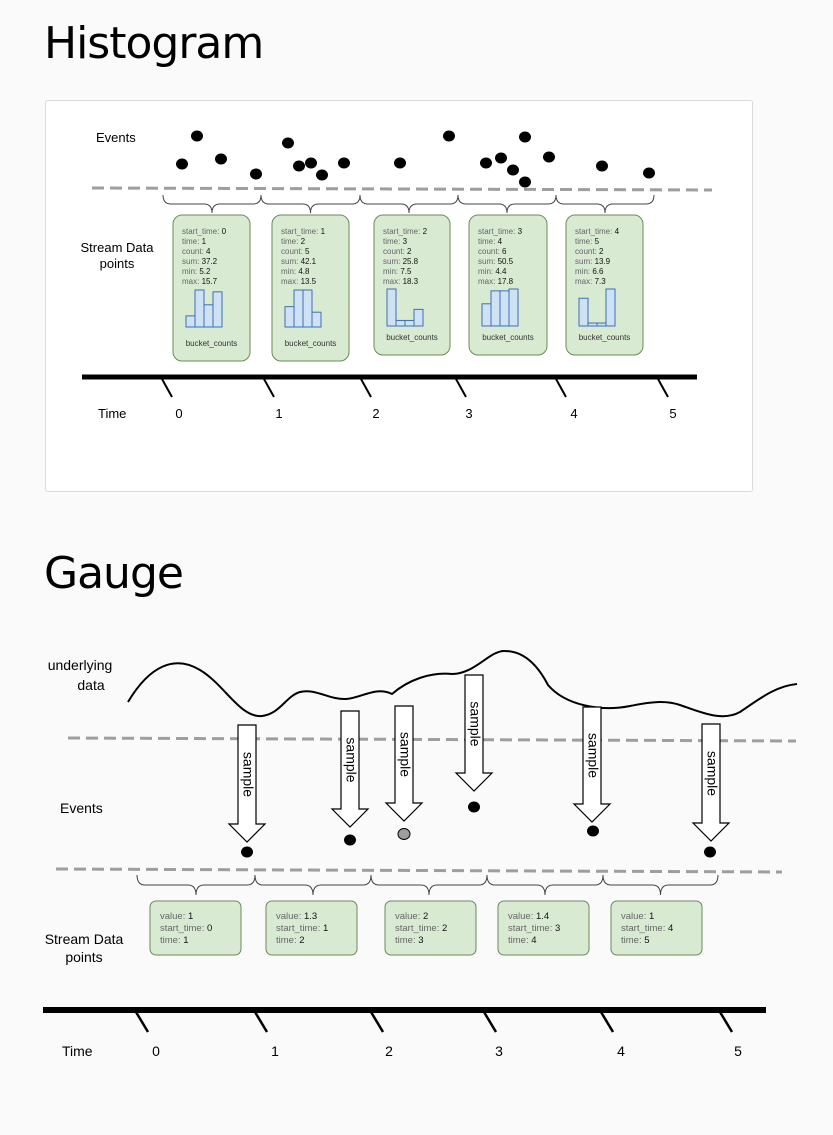 This screenshot has height=1135, width=833. What do you see at coordinates (186, 928) in the screenshot?
I see `data-point-field: start_time: 0` at bounding box center [186, 928].